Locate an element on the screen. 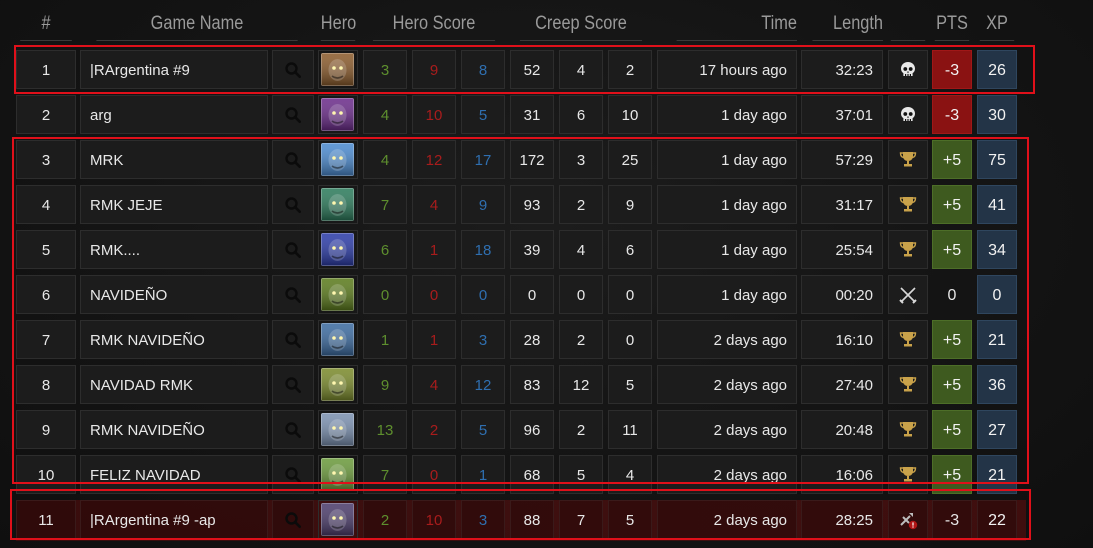  creep-kills-cell: 39 is located at coordinates (532, 249).